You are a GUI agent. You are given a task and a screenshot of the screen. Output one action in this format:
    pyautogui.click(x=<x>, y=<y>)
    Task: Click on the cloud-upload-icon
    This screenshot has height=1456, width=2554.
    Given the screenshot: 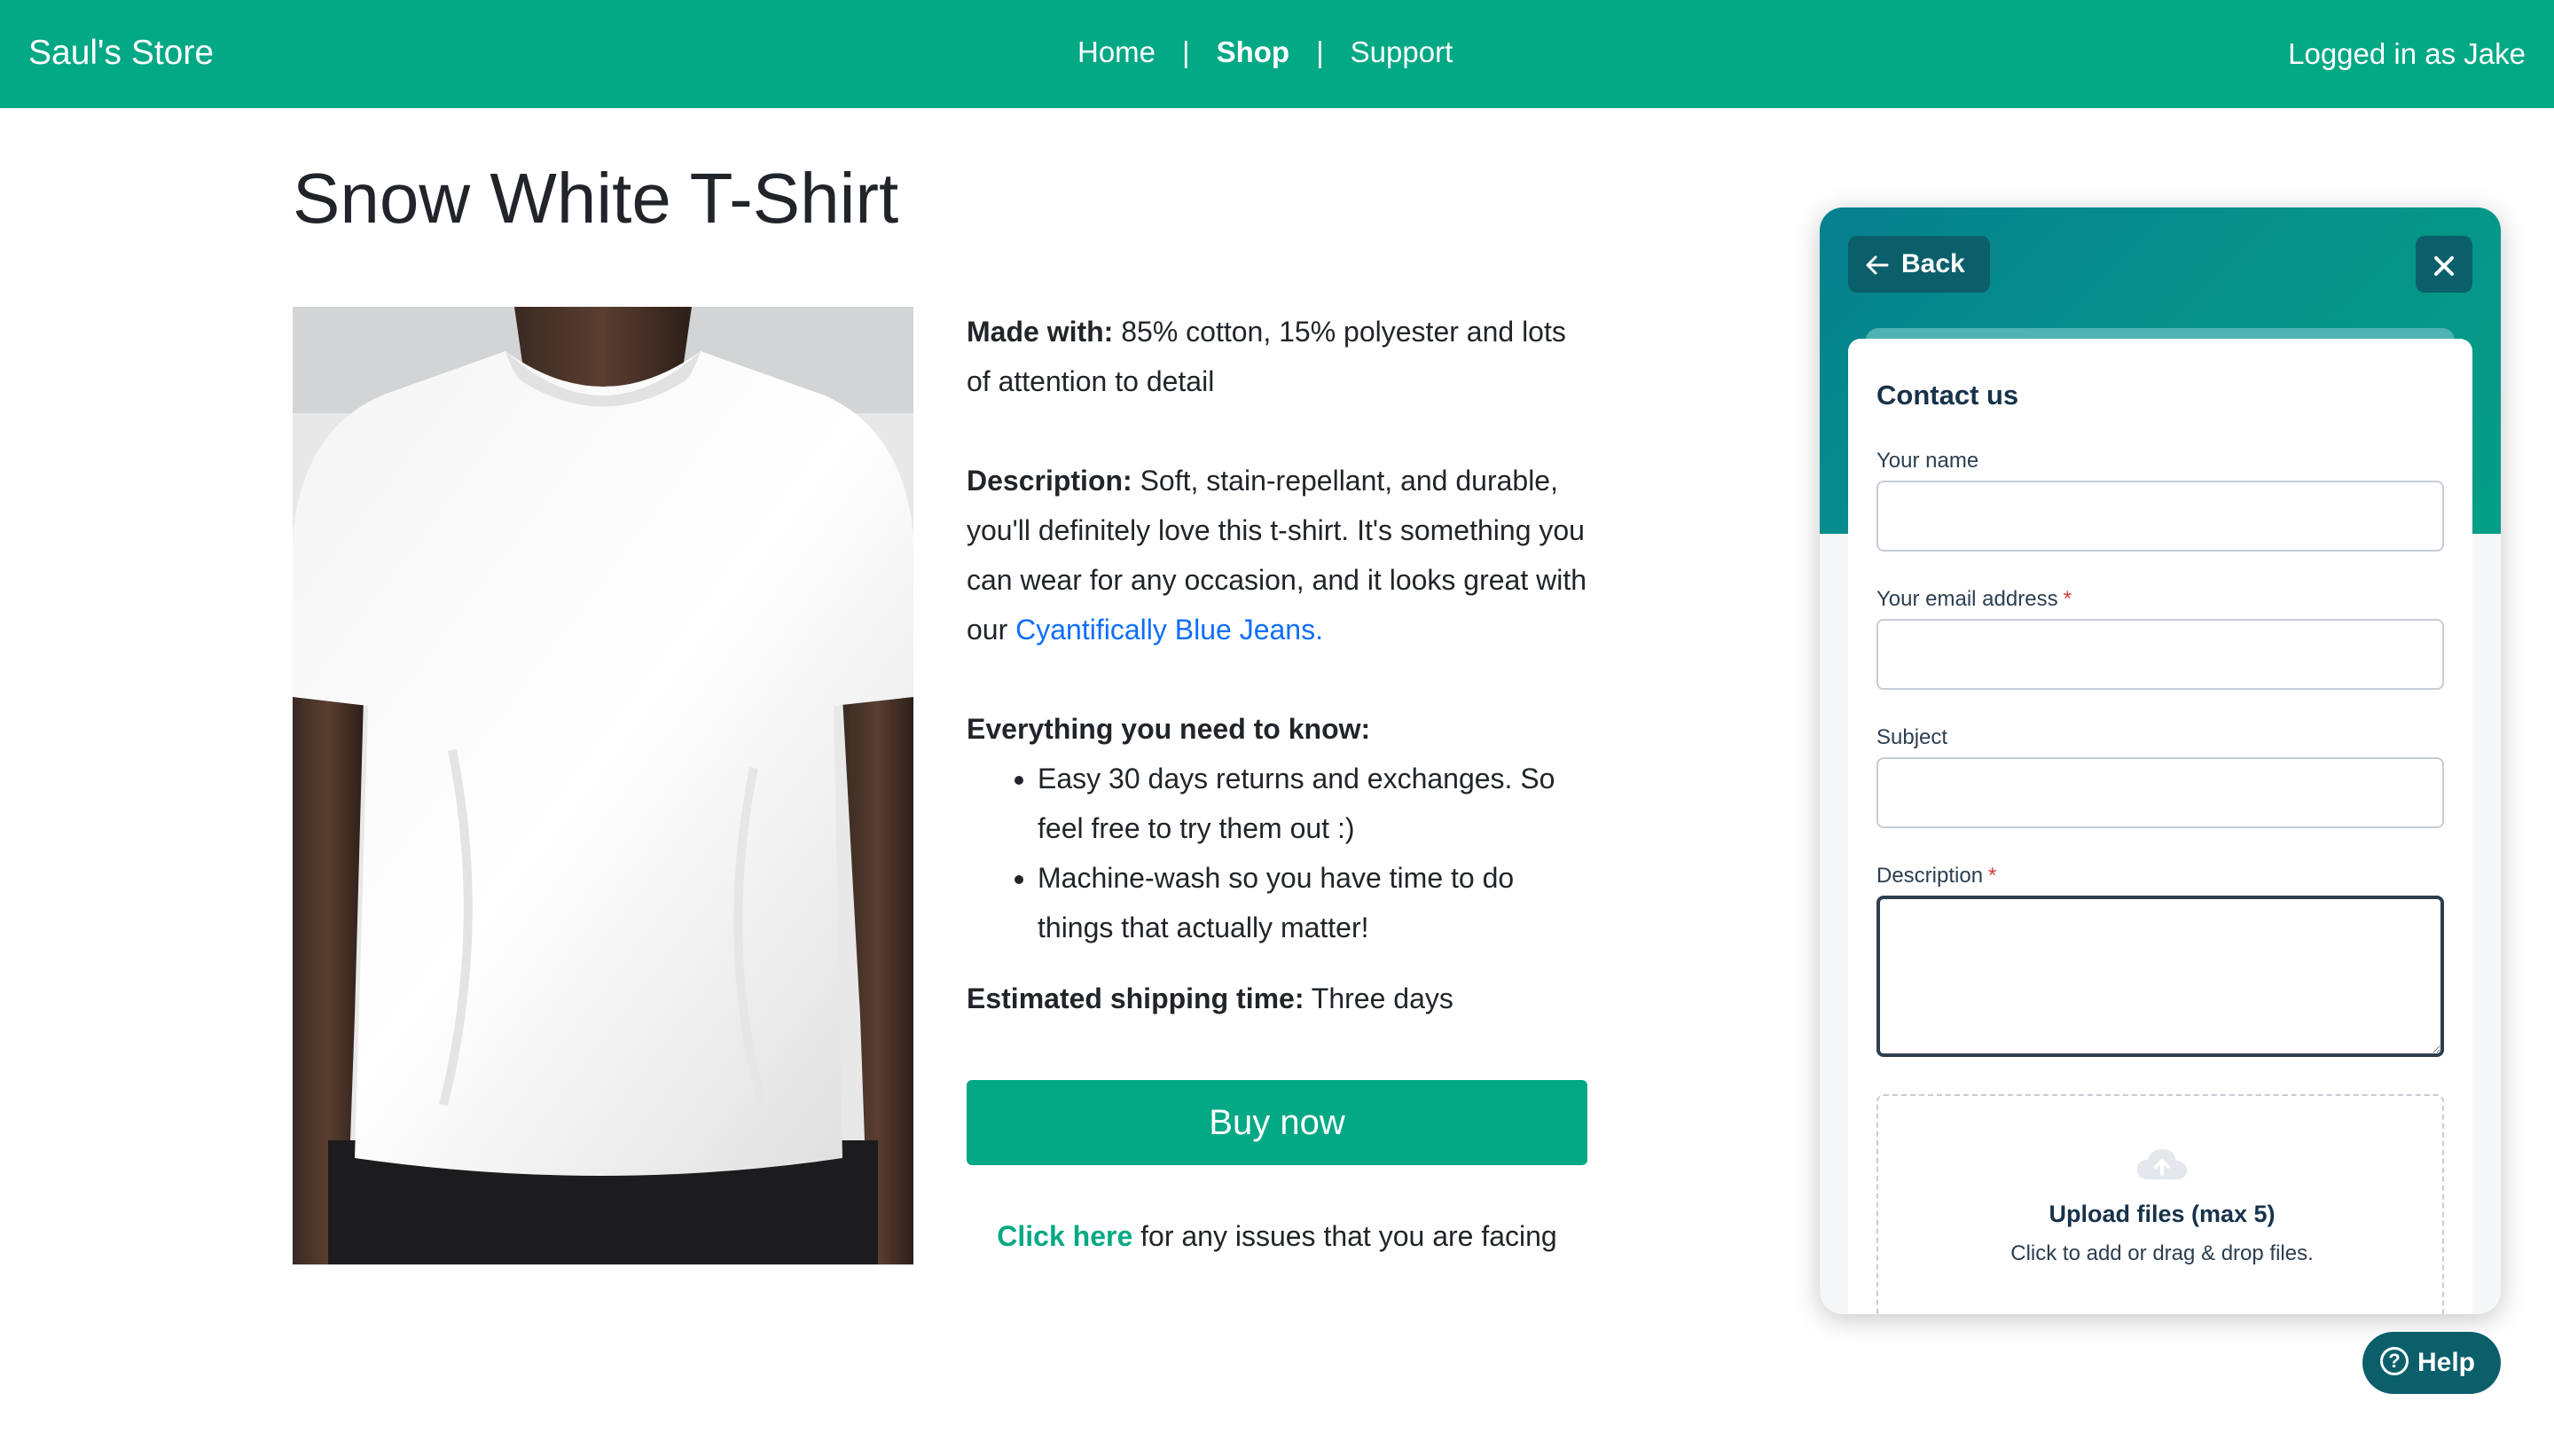 What is the action you would take?
    pyautogui.click(x=2162, y=1164)
    